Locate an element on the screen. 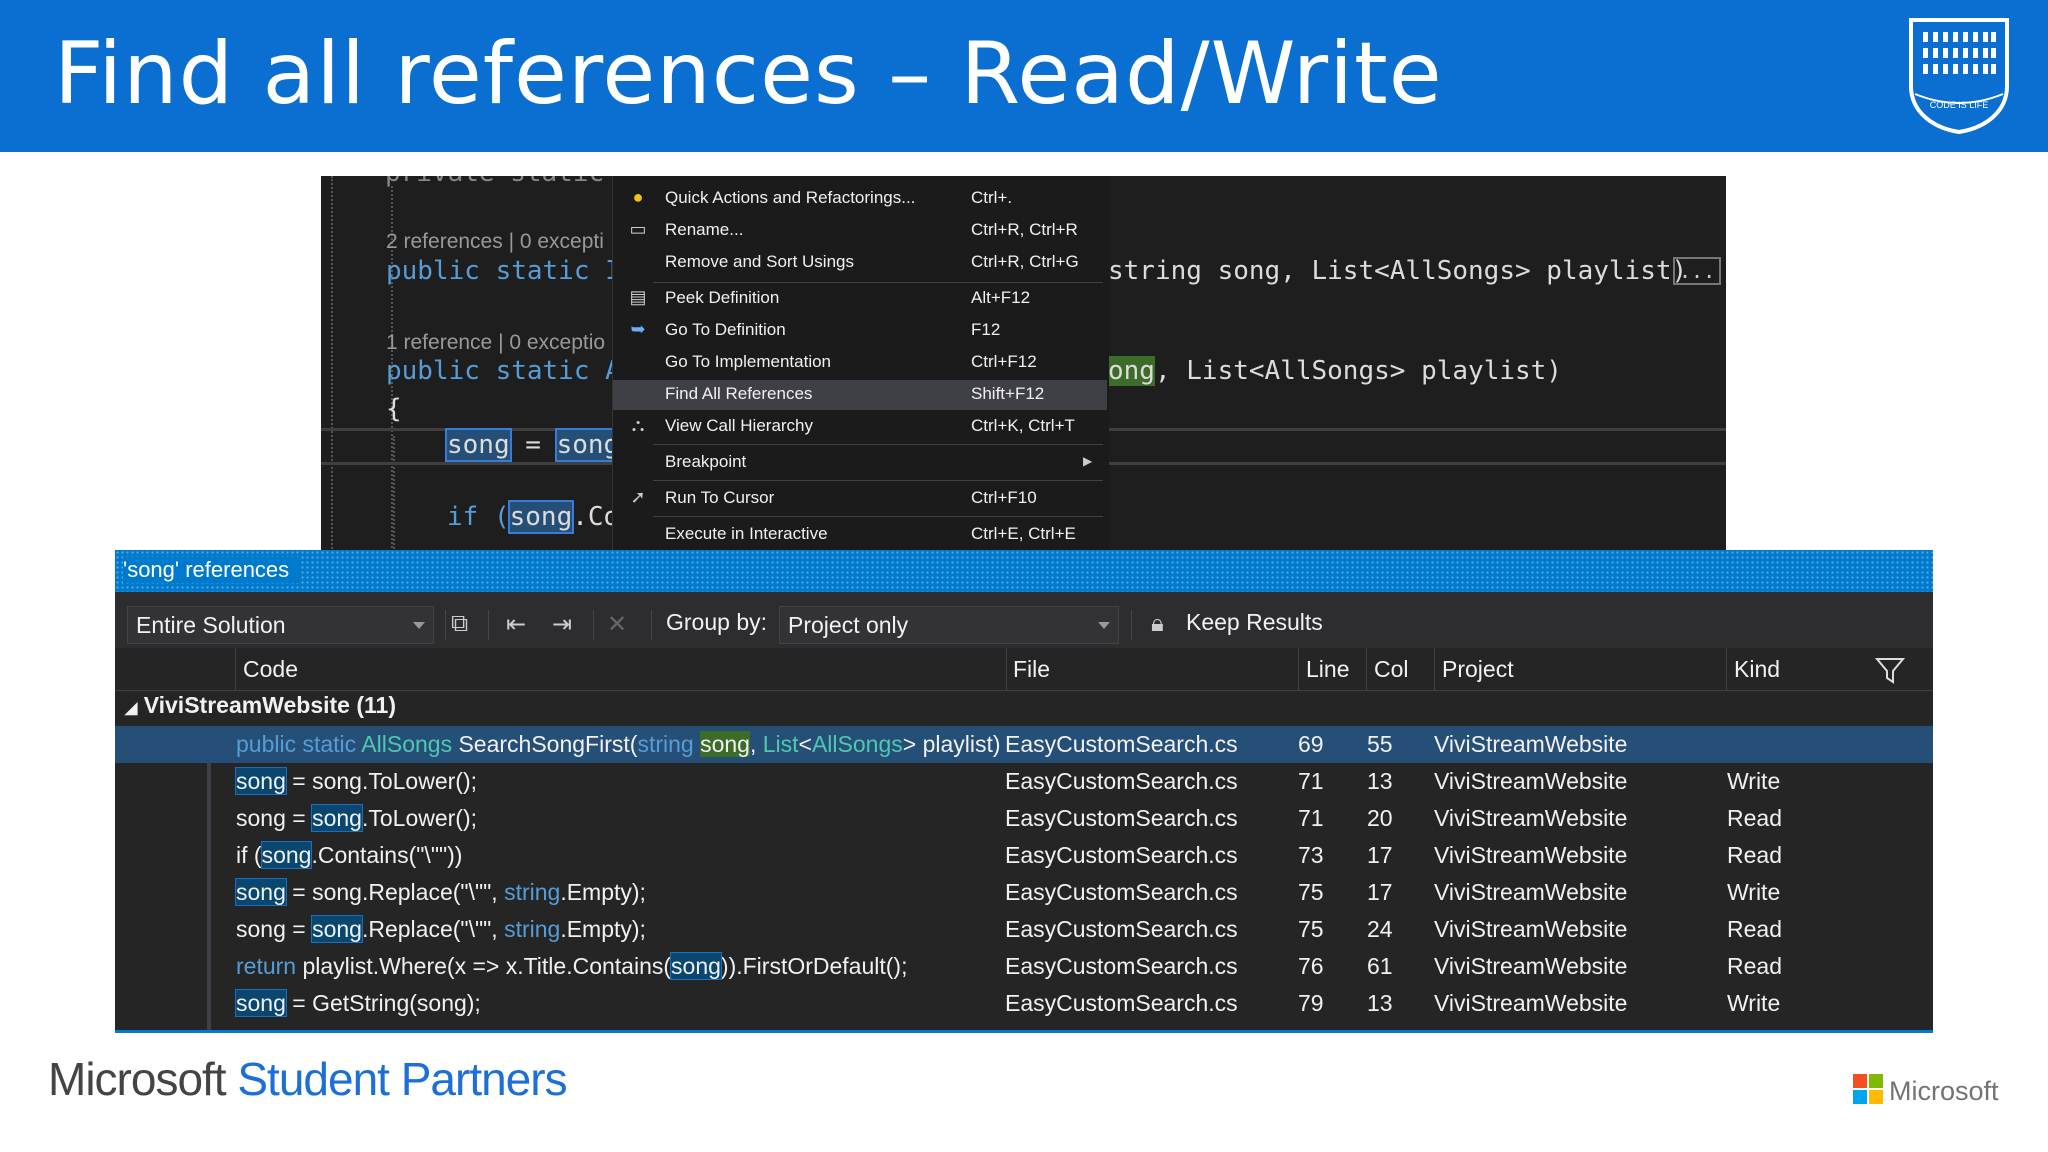 The height and width of the screenshot is (1152, 2048). code-brace: { is located at coordinates (394, 409).